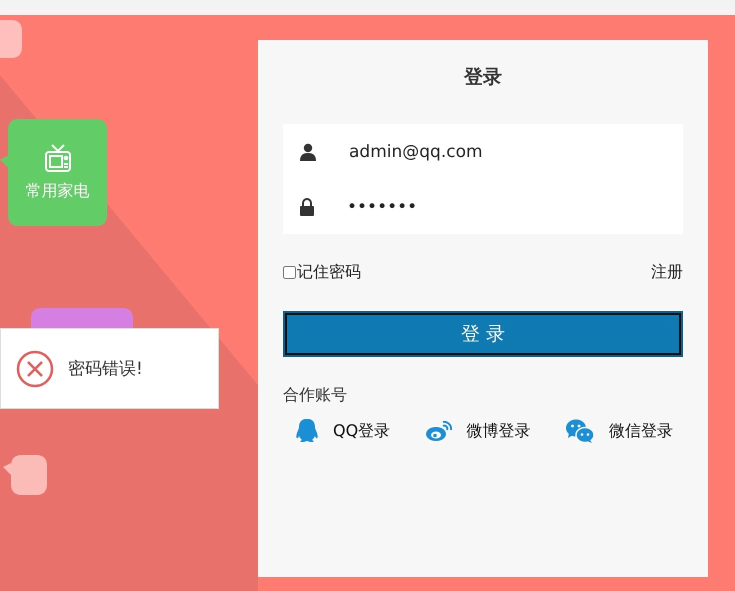 Image resolution: width=735 pixels, height=591 pixels. Describe the element at coordinates (105, 369) in the screenshot. I see `error-message: 密码错误!` at that location.